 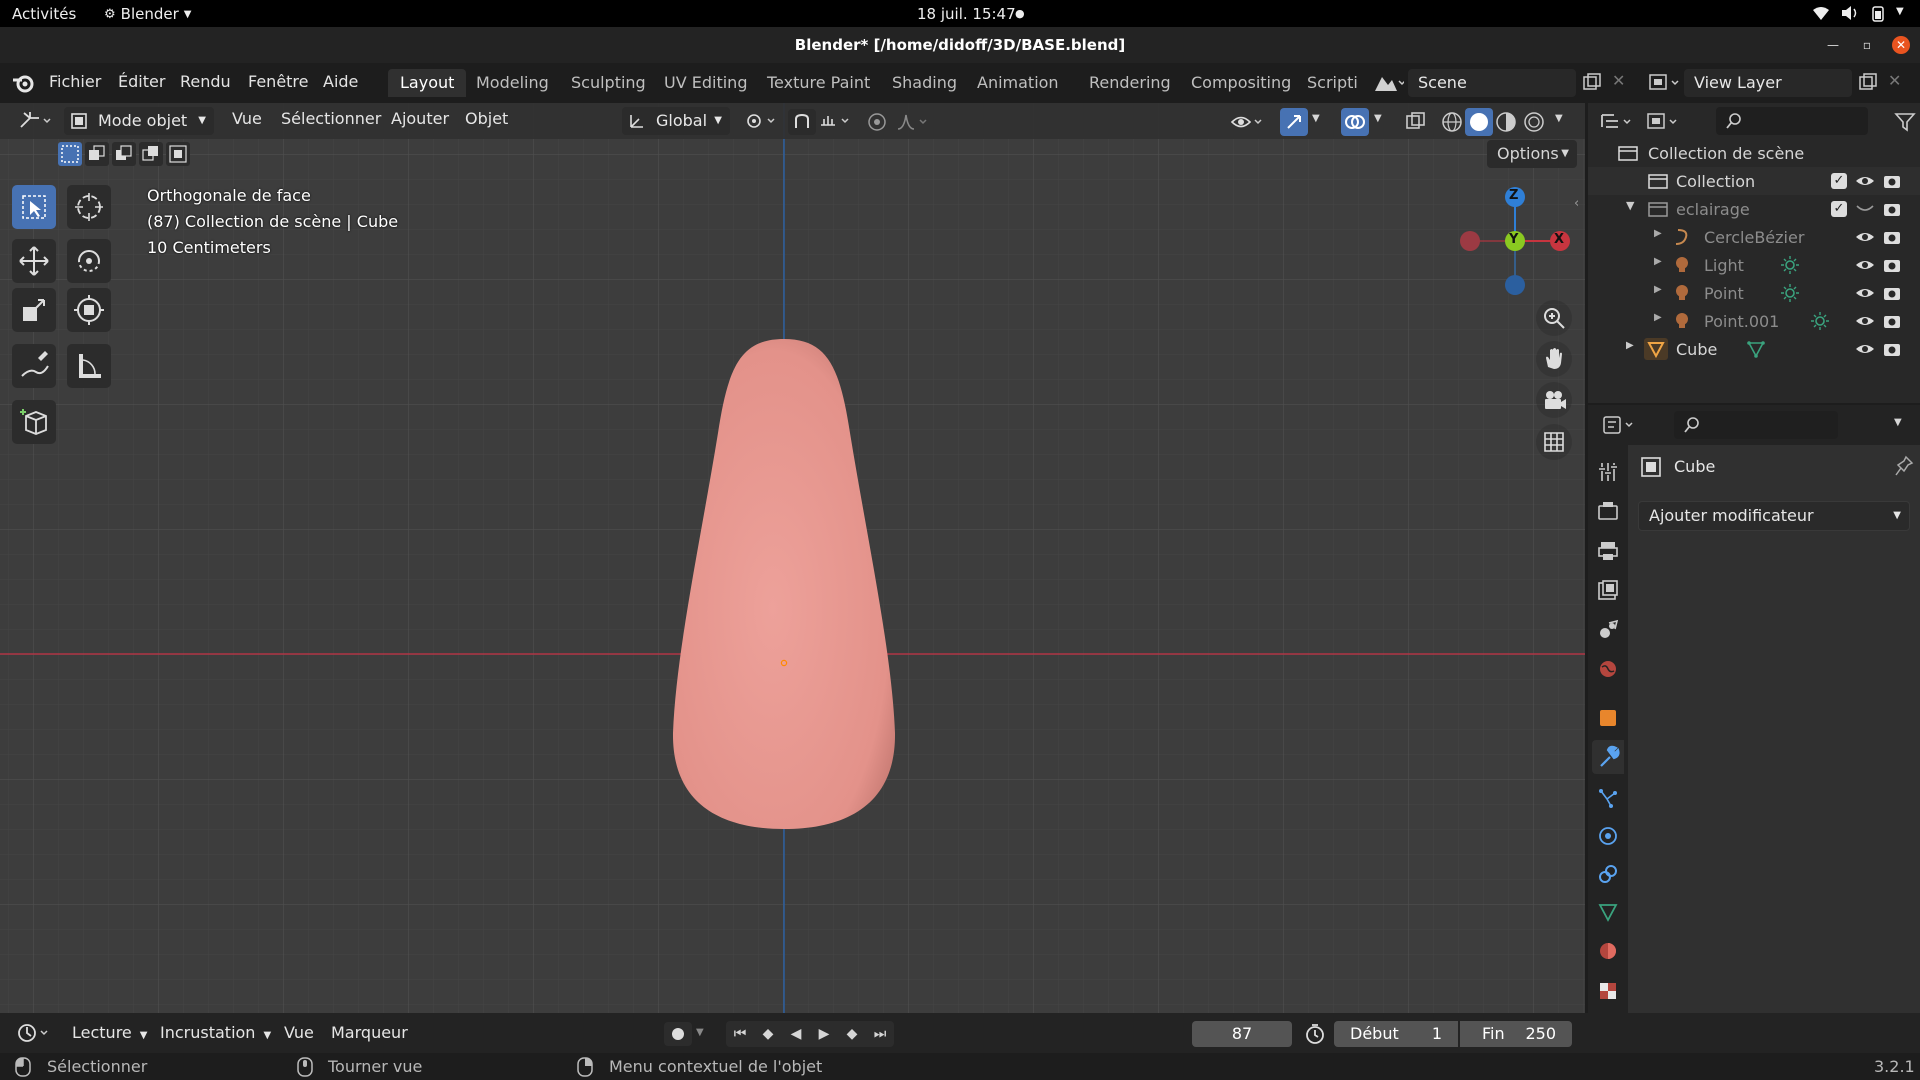 What do you see at coordinates (1665, 83) in the screenshot?
I see `view-layer-icon` at bounding box center [1665, 83].